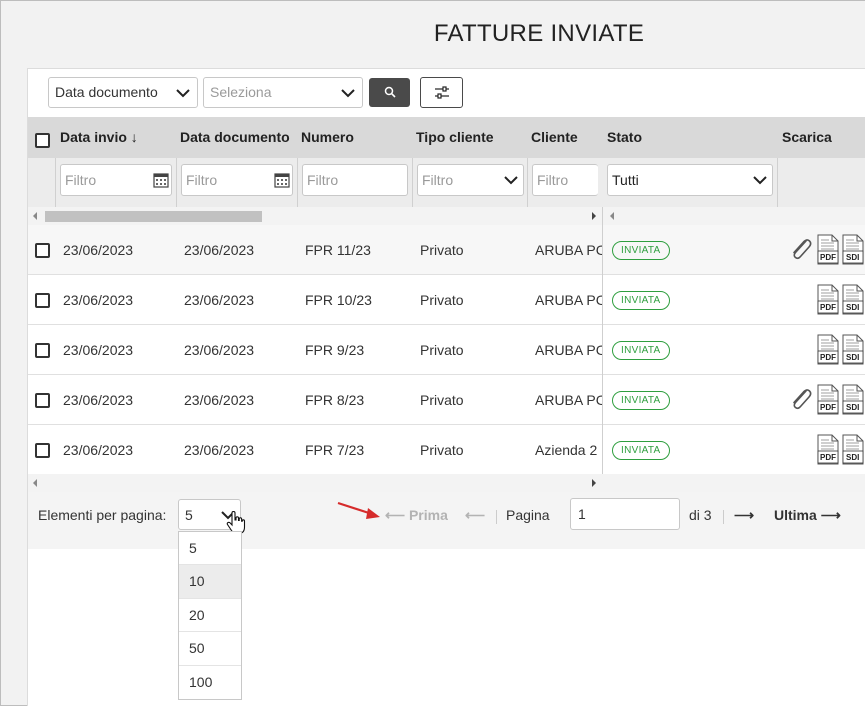  Describe the element at coordinates (455, 137) in the screenshot. I see `column-header-tipo-cliente: Tipo cliente` at that location.